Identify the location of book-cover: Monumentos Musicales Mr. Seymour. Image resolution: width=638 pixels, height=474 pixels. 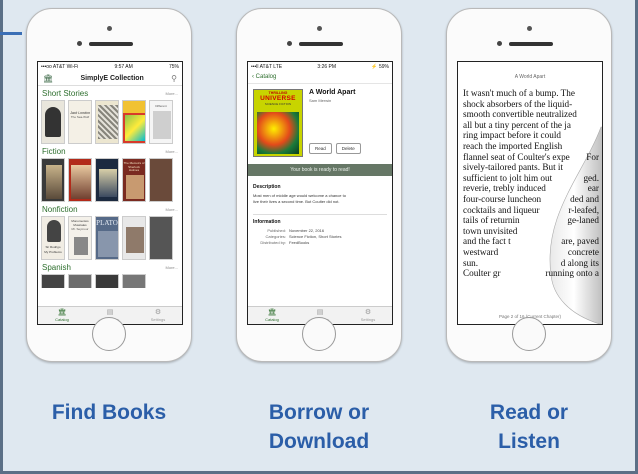
(80, 238).